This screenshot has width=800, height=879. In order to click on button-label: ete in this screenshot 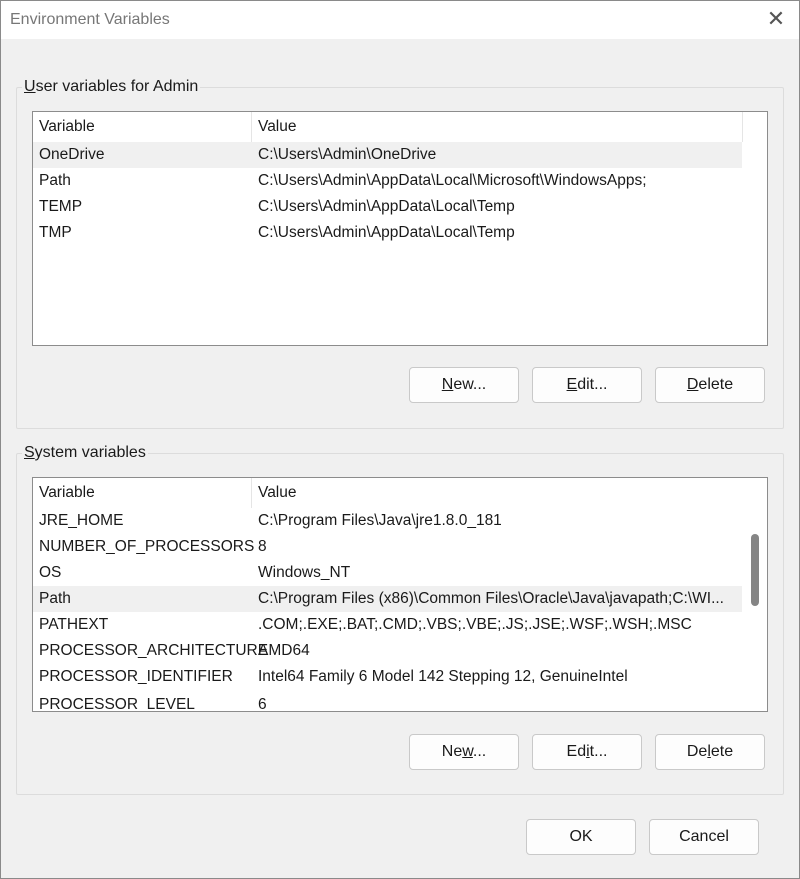, I will do `click(722, 751)`.